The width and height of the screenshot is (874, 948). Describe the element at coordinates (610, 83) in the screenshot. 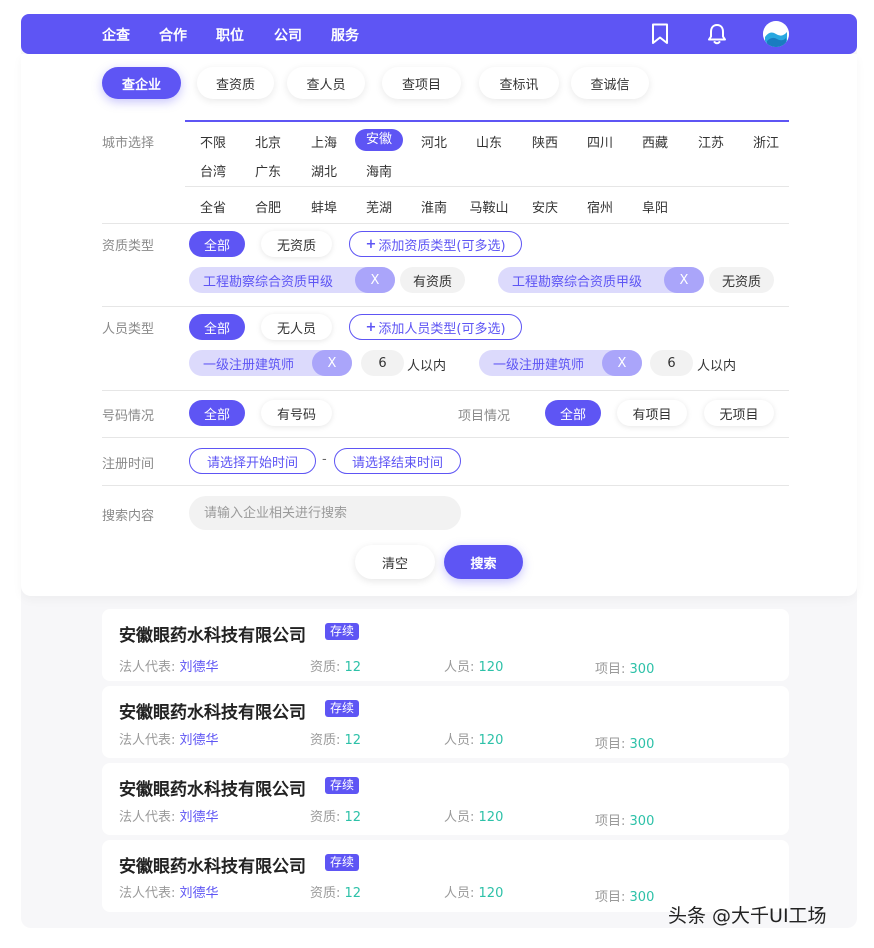

I see `tab-credit: 查诚信` at that location.